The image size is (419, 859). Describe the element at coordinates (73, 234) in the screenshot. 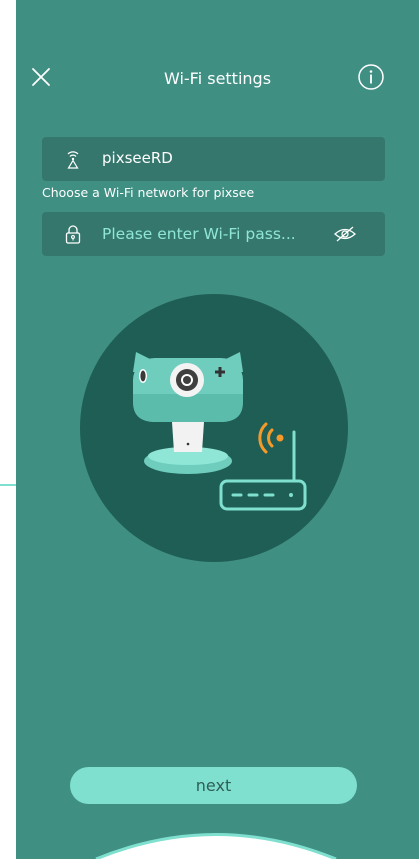

I see `lock-icon` at that location.